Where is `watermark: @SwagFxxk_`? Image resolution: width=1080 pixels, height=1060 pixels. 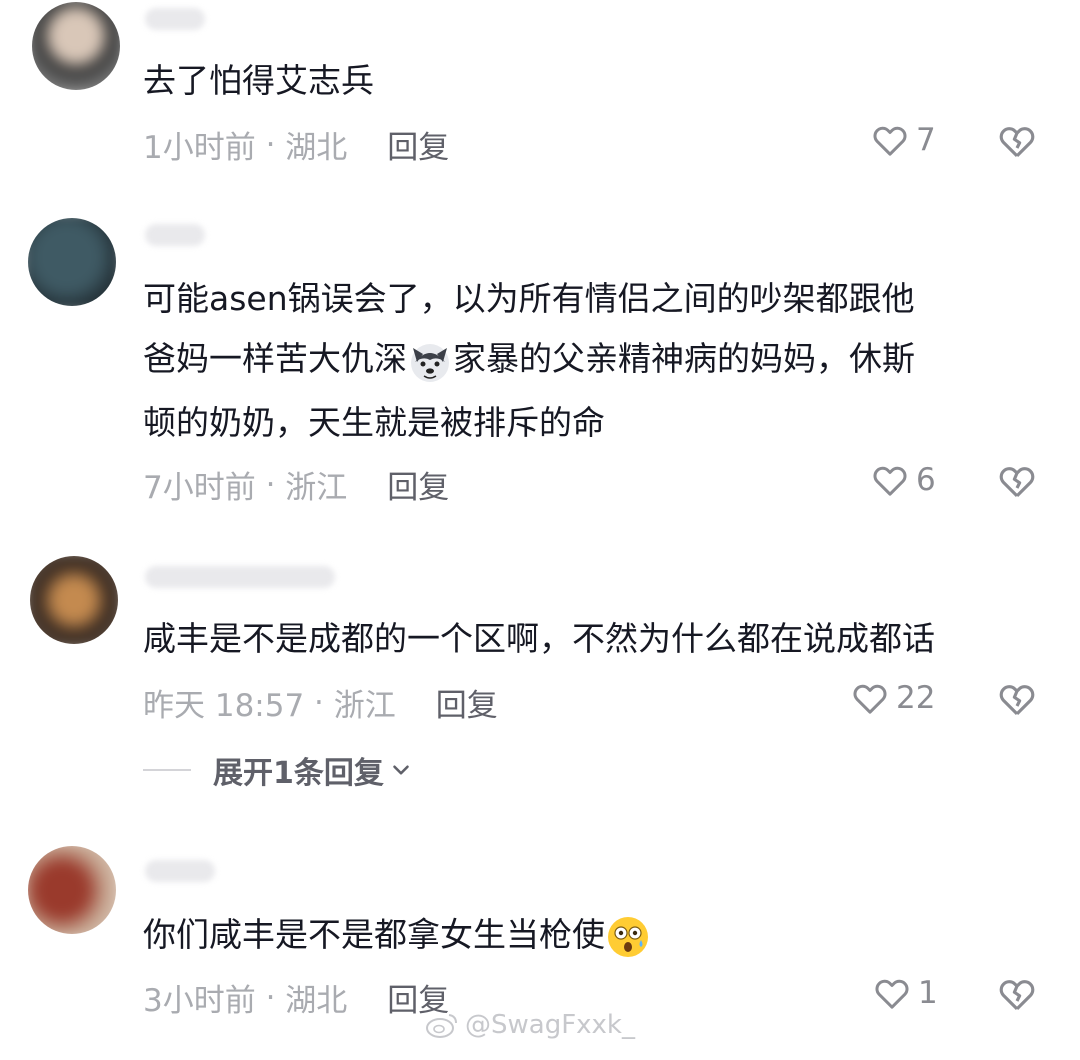
watermark: @SwagFxxk_ is located at coordinates (530, 1025).